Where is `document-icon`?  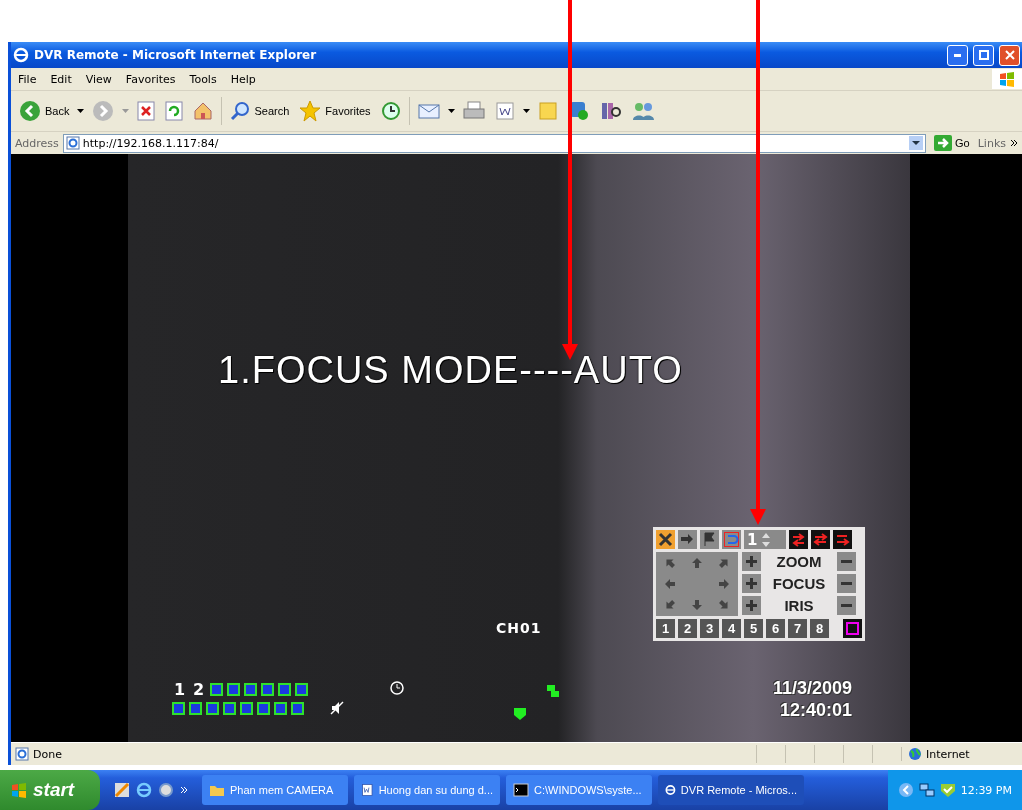
document-icon is located at coordinates (504, 111).